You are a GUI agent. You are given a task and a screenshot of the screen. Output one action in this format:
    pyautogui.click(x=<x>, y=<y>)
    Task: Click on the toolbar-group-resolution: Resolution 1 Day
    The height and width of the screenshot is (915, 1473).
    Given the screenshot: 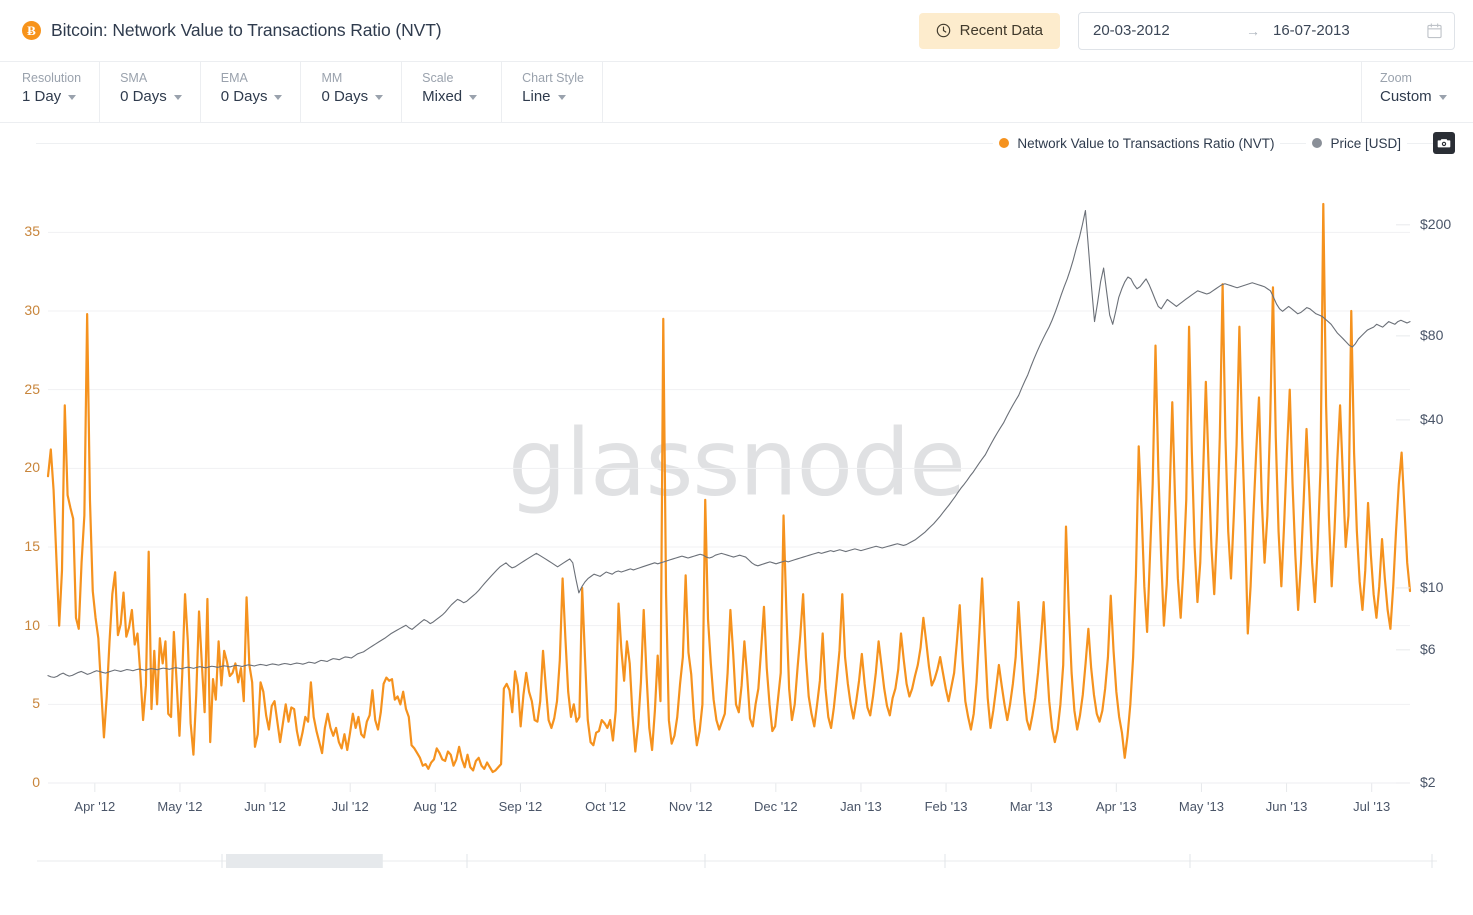 What is the action you would take?
    pyautogui.click(x=50, y=92)
    